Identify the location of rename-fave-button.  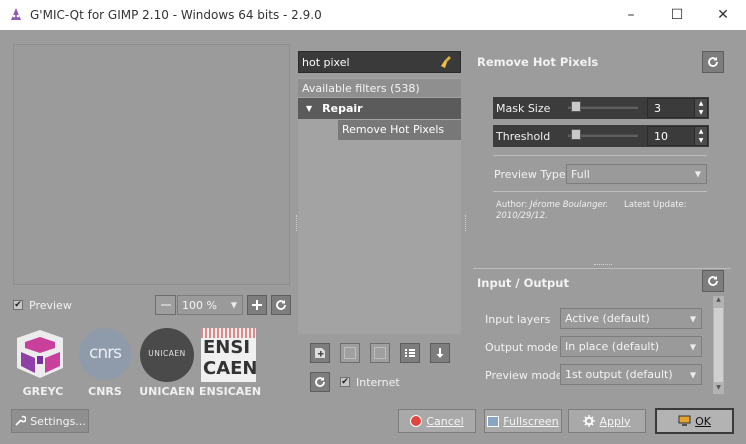
(350, 353).